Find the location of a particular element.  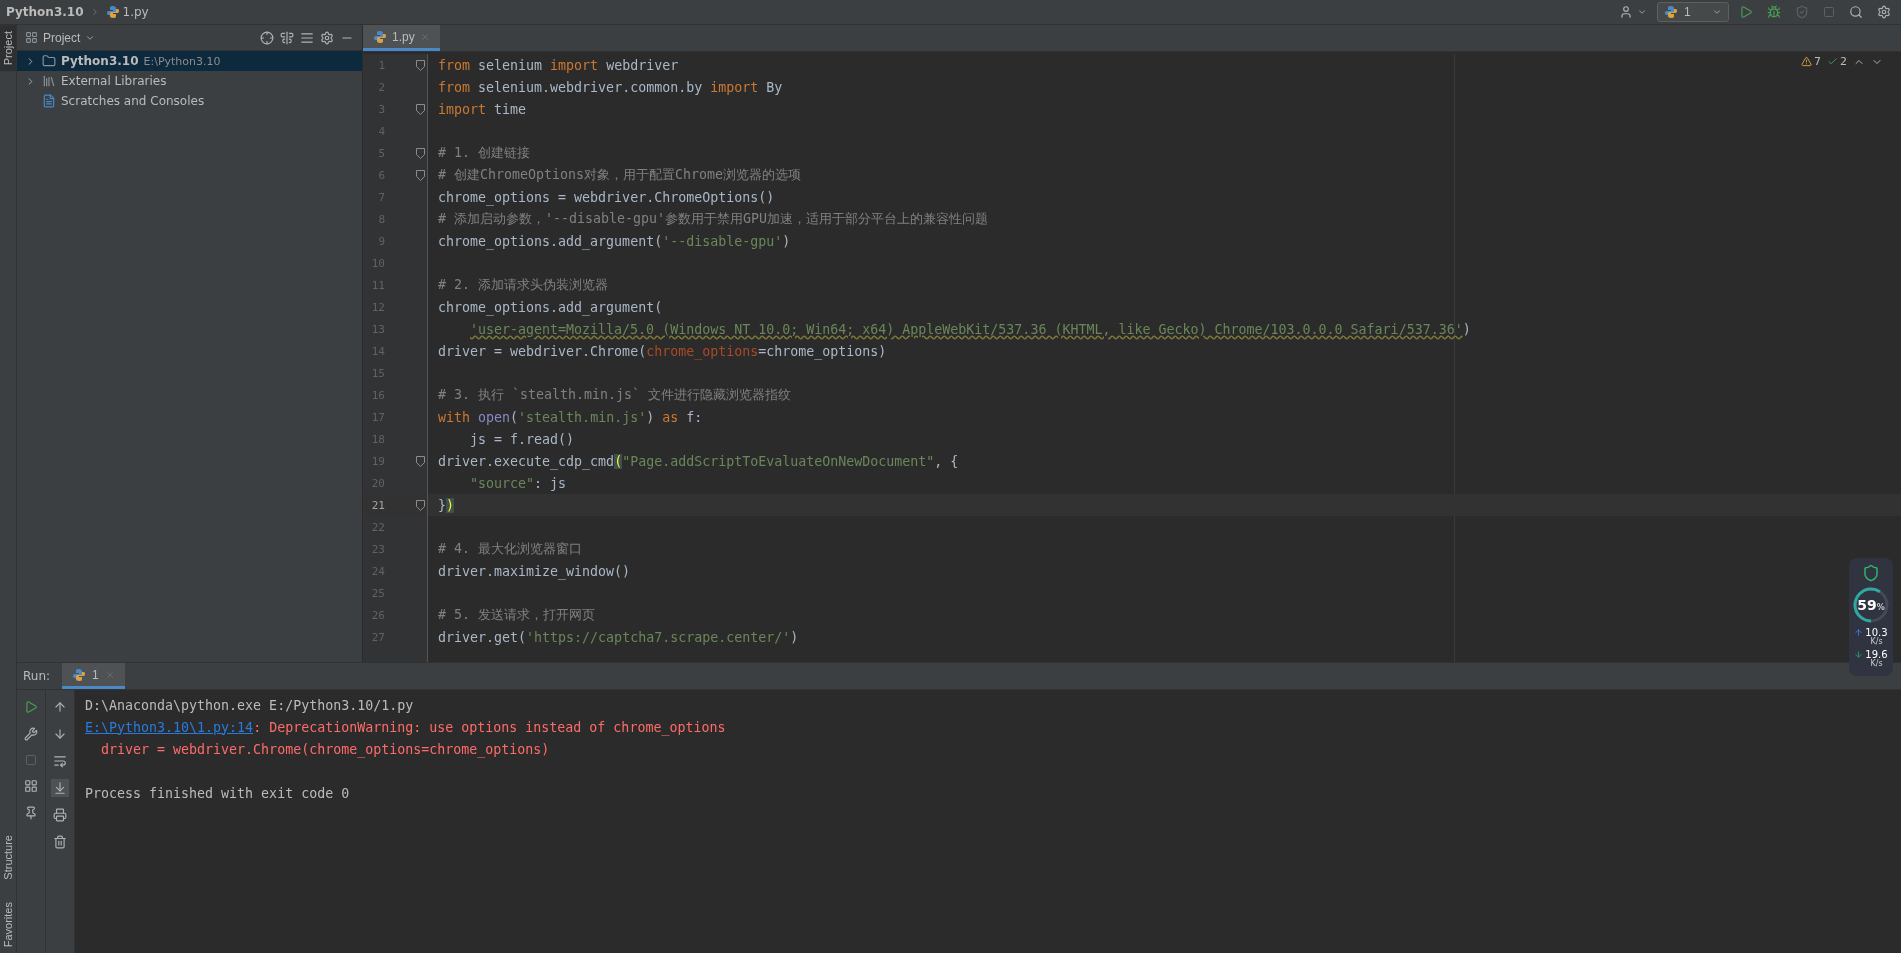

code-line: chrome_options = webdriver.ChromeOptions() is located at coordinates (606, 197).